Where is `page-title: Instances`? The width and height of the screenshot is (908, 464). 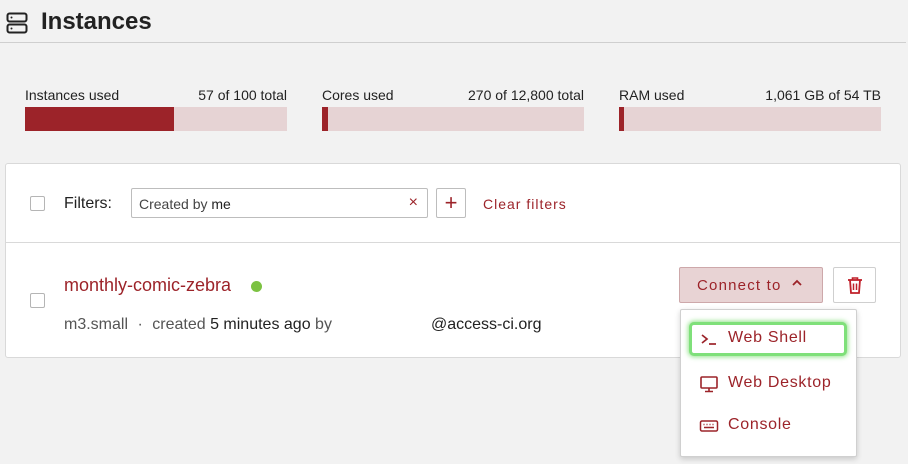 page-title: Instances is located at coordinates (96, 21).